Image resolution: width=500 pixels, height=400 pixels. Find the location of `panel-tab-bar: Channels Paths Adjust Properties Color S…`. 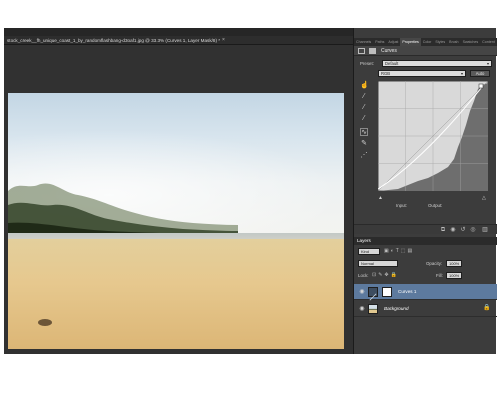

panel-tab-bar: Channels Paths Adjust Properties Color S… is located at coordinates (425, 42).